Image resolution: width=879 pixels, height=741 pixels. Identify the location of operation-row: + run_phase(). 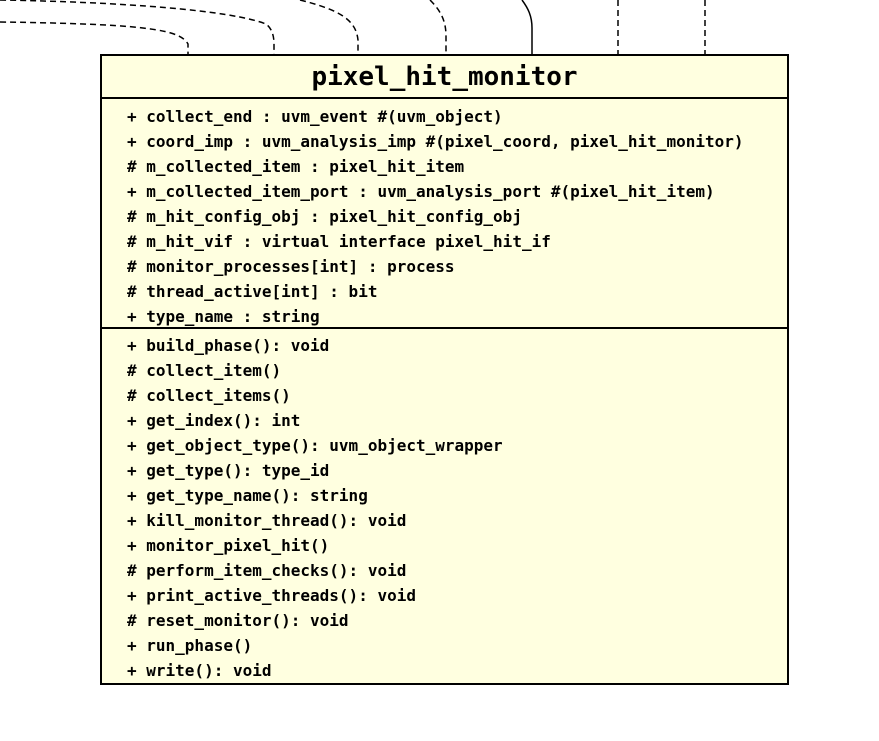
(190, 645).